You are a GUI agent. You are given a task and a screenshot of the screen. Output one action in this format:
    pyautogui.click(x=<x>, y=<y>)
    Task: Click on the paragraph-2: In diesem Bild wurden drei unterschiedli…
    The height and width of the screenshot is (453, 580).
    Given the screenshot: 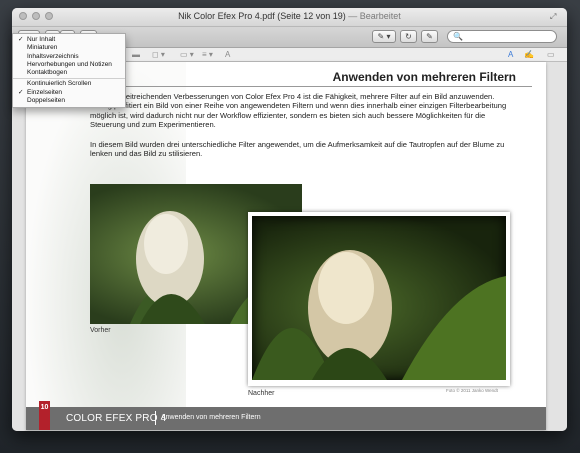 What is the action you would take?
    pyautogui.click(x=297, y=149)
    